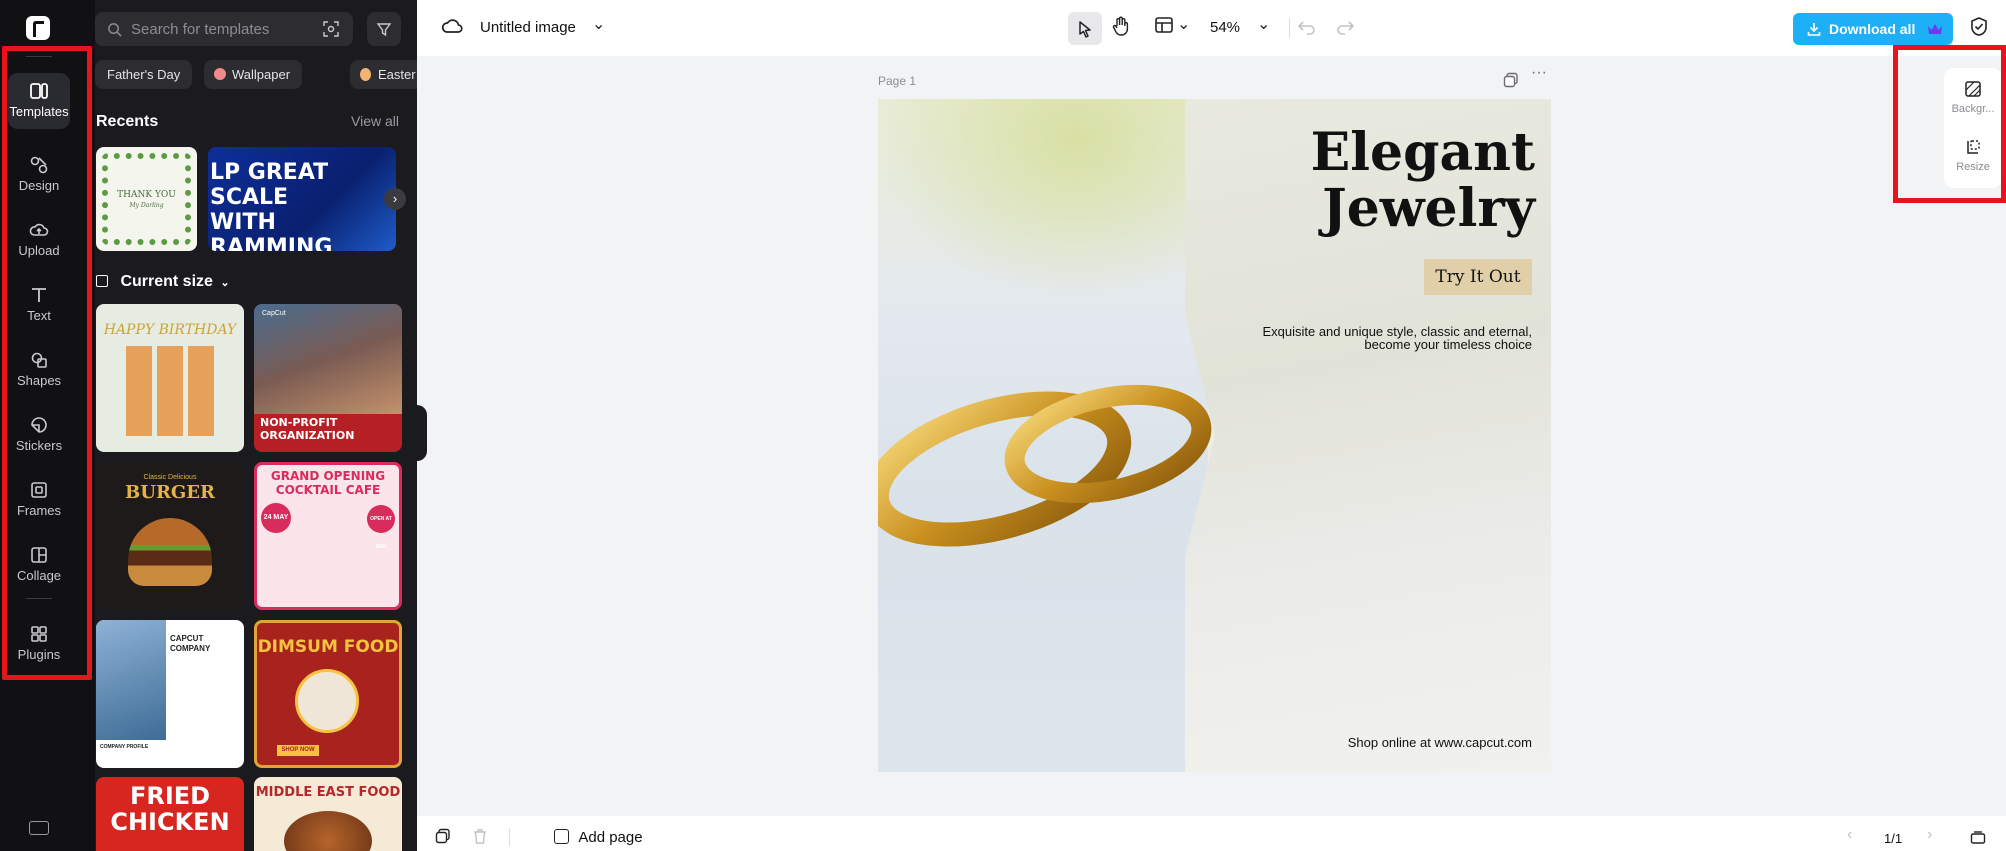 The width and height of the screenshot is (2006, 851). What do you see at coordinates (328, 694) in the screenshot?
I see `template-card-dimsum: DIMSUM FOOD SHOP NOW` at bounding box center [328, 694].